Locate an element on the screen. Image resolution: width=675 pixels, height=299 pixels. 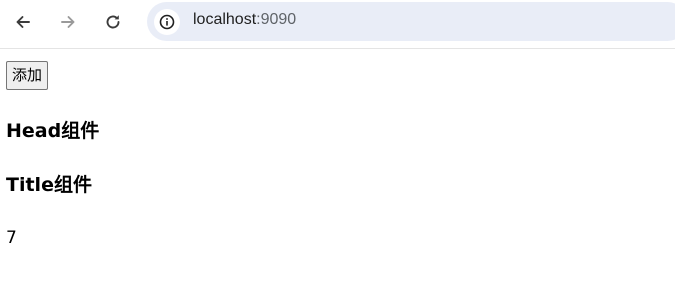
head-component-heading: Head组件 is located at coordinates (53, 131).